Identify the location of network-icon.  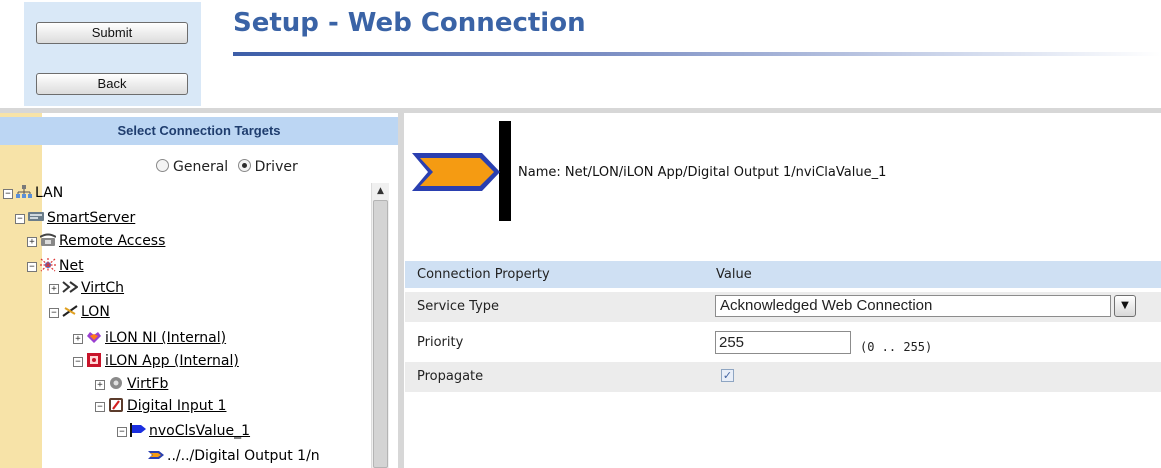
(24, 192).